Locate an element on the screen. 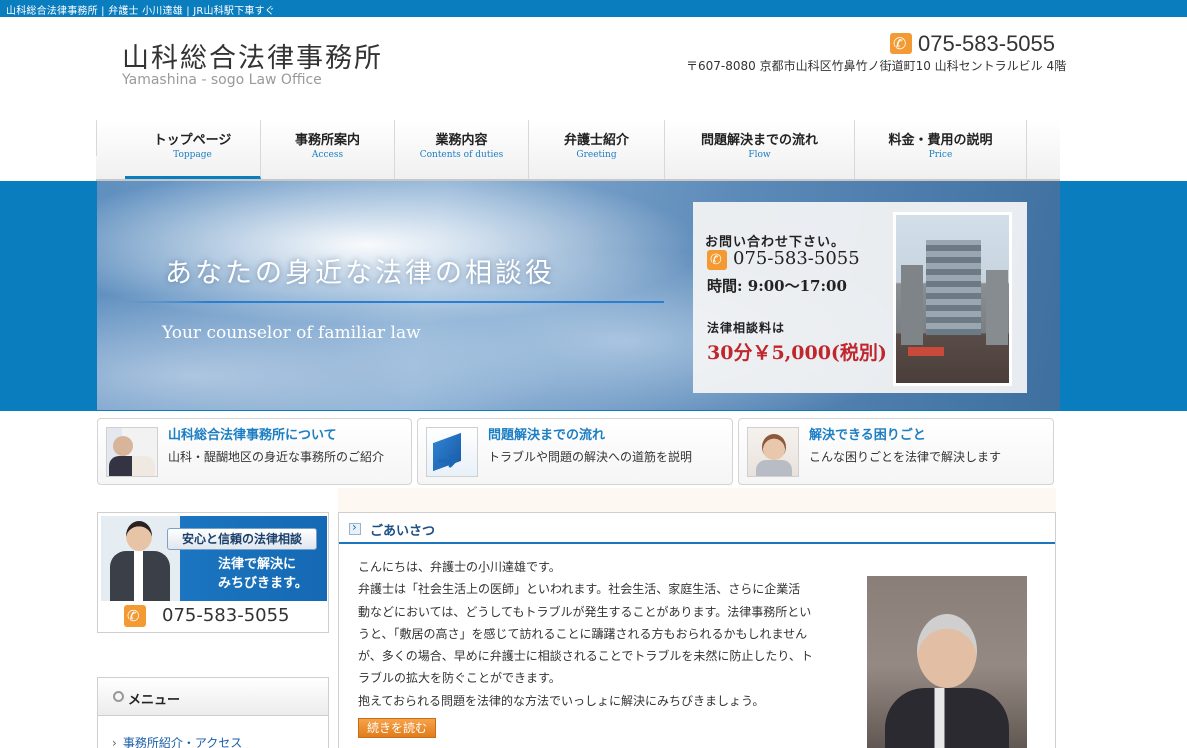  nav-label: 弁護士紹介 is located at coordinates (596, 140).